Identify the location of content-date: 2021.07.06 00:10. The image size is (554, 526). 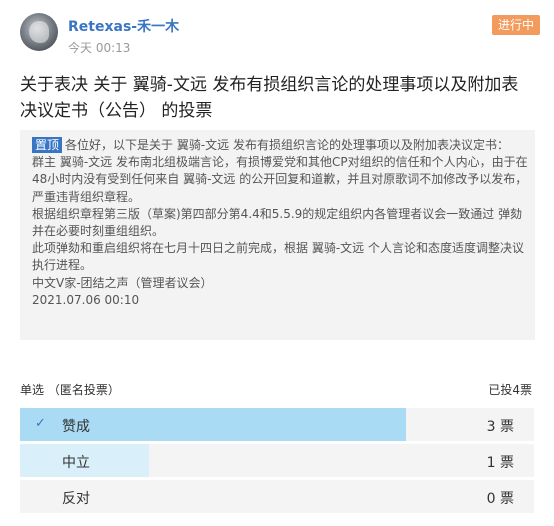
(86, 299).